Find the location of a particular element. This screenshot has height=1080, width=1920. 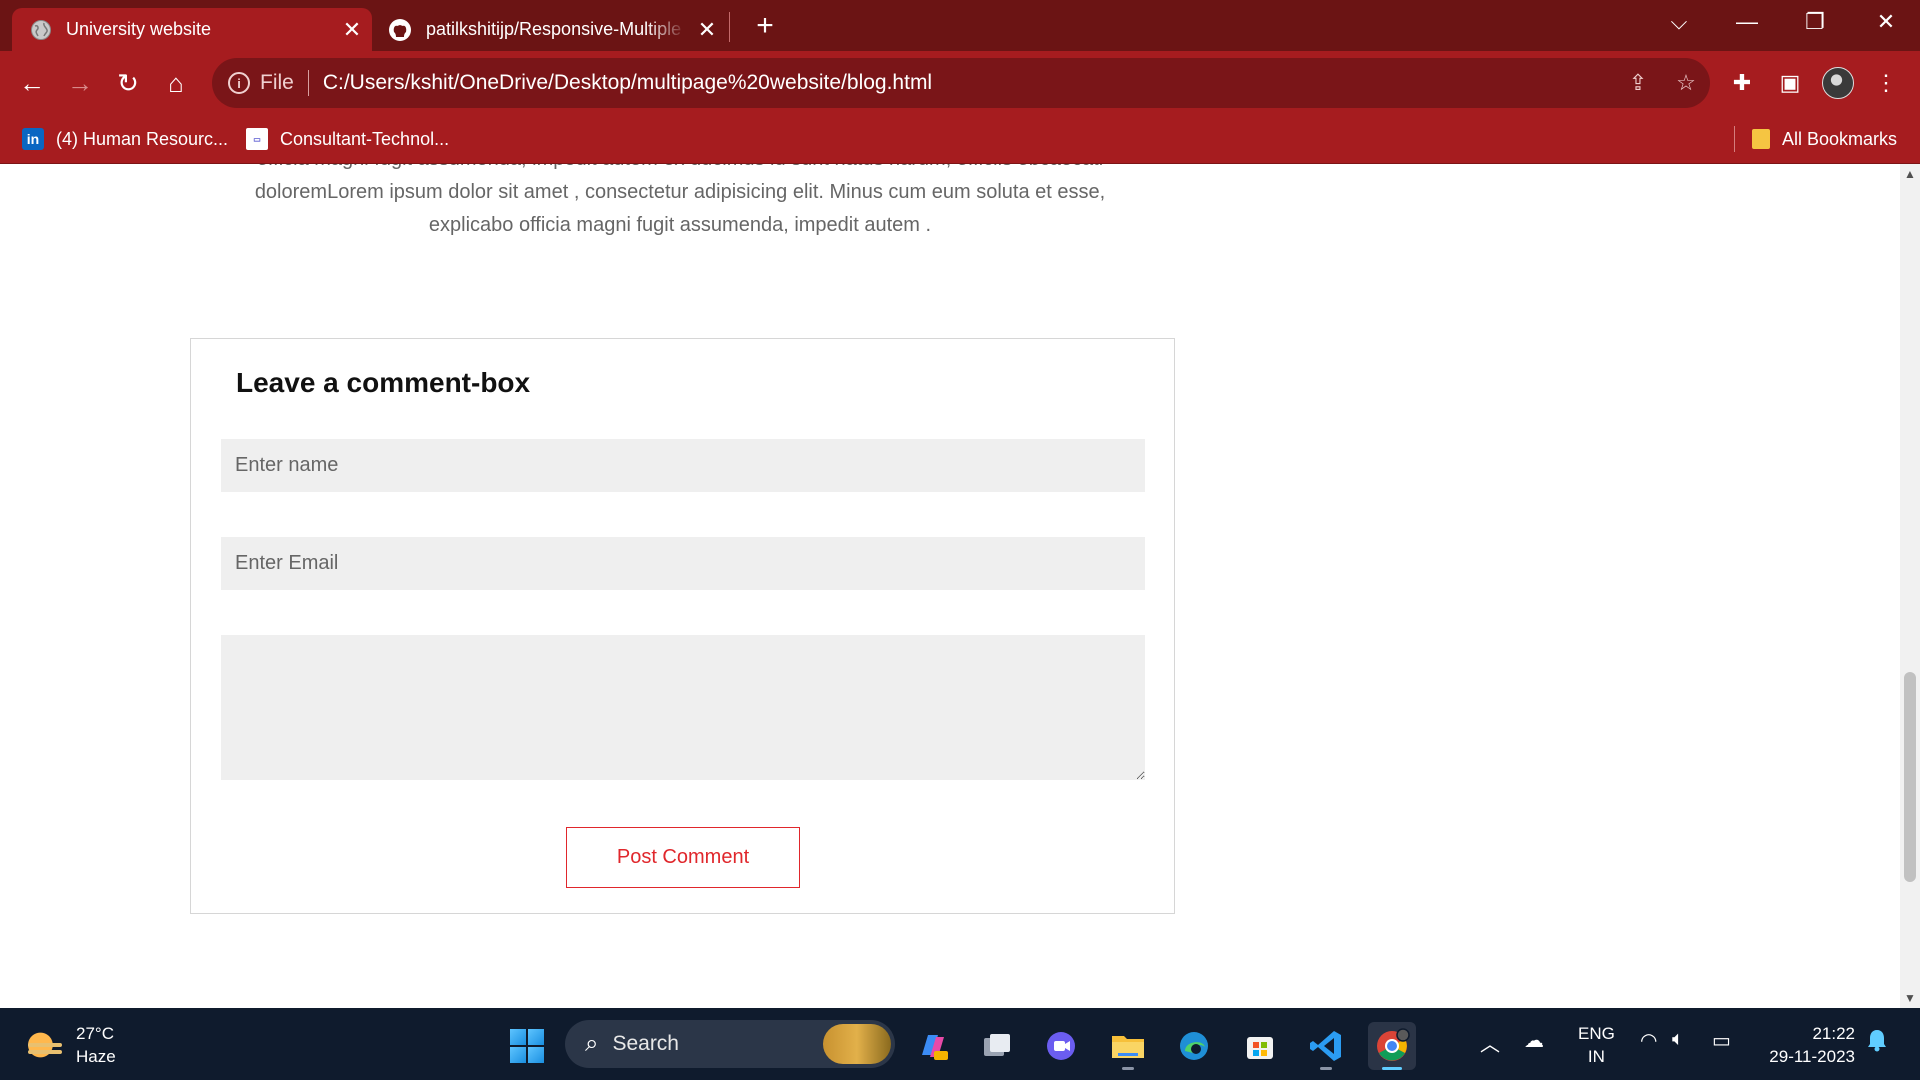

tab-title: University website is located at coordinates (139, 29).